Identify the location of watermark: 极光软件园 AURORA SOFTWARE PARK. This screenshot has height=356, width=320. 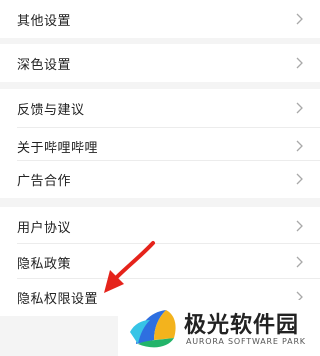
(219, 328).